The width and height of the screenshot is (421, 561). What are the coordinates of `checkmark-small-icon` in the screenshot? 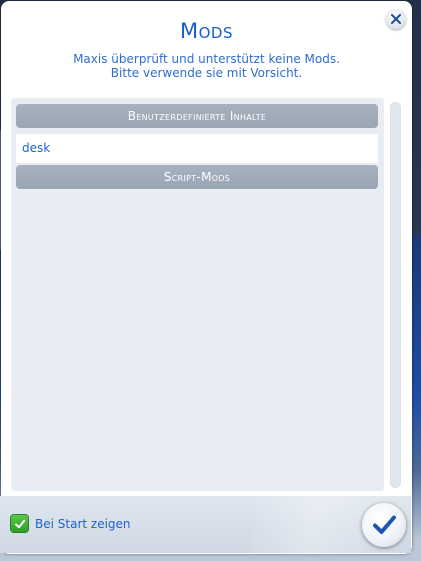 It's located at (19, 523).